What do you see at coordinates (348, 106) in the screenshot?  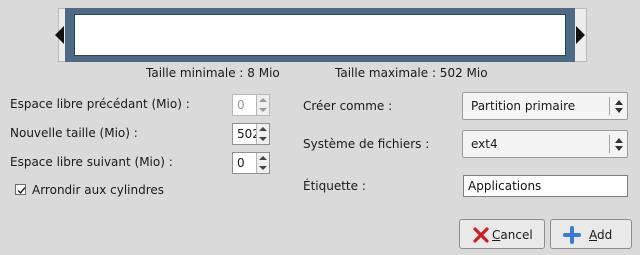 I see `create-as-label: Créer comme :` at bounding box center [348, 106].